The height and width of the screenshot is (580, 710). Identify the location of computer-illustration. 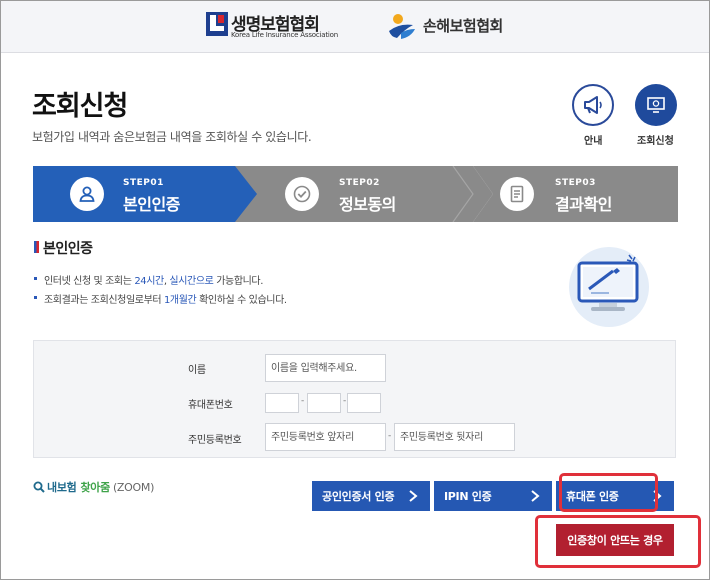
(609, 287).